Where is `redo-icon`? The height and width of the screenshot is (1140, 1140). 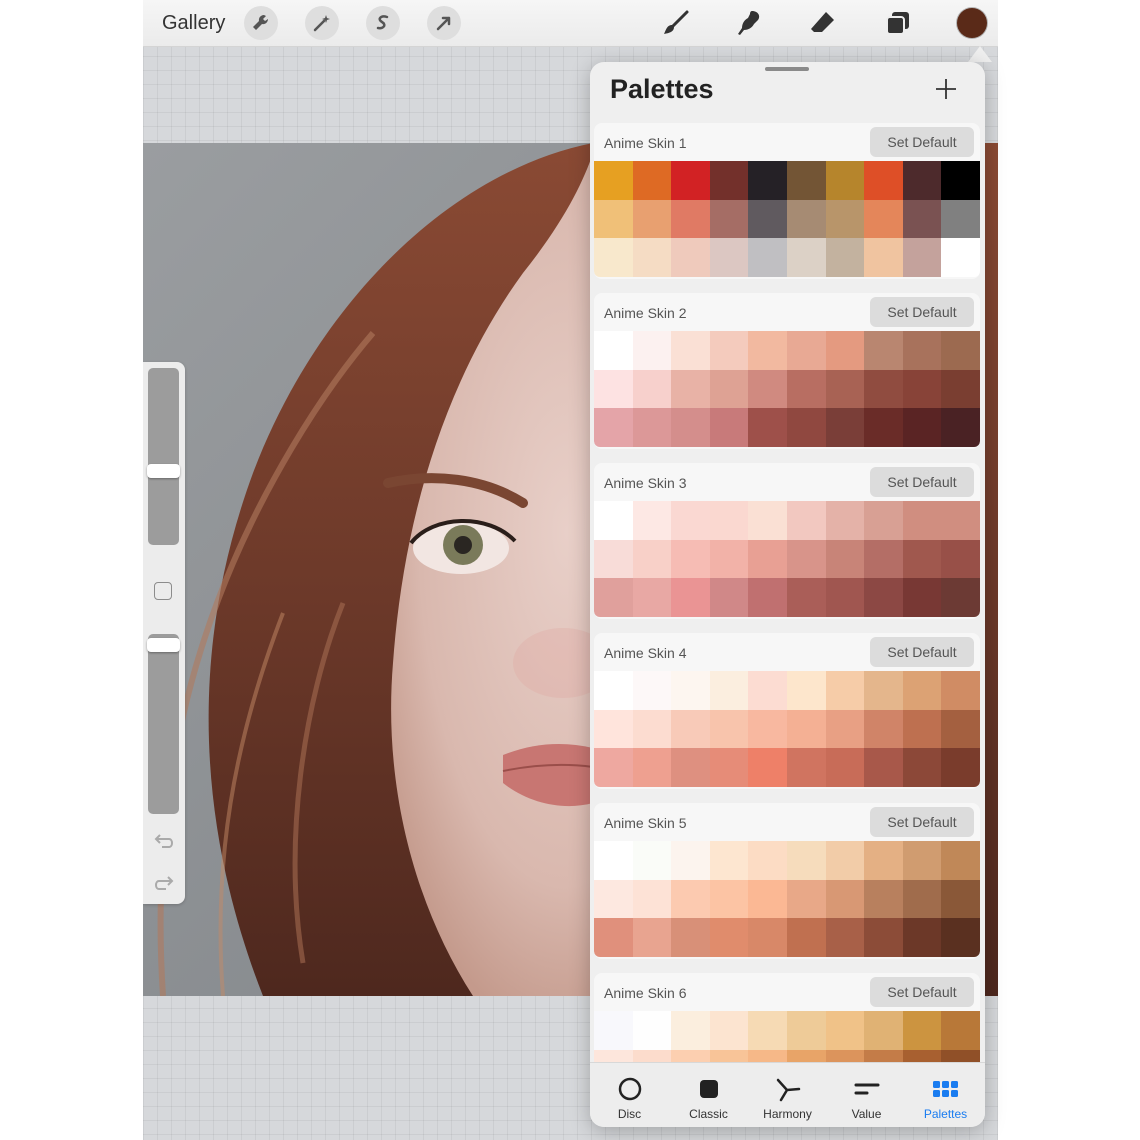
redo-icon is located at coordinates (164, 884).